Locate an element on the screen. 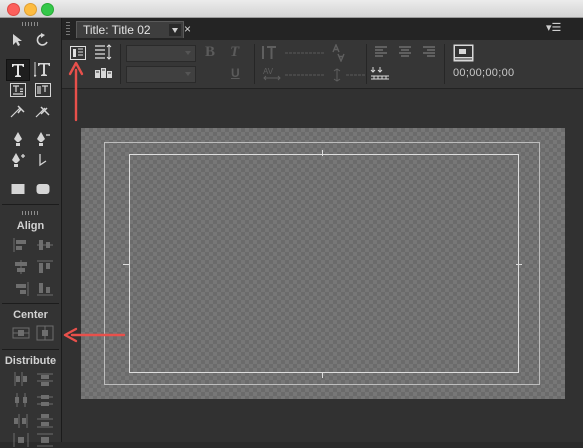  align-bottom-icon is located at coordinates (45, 289).